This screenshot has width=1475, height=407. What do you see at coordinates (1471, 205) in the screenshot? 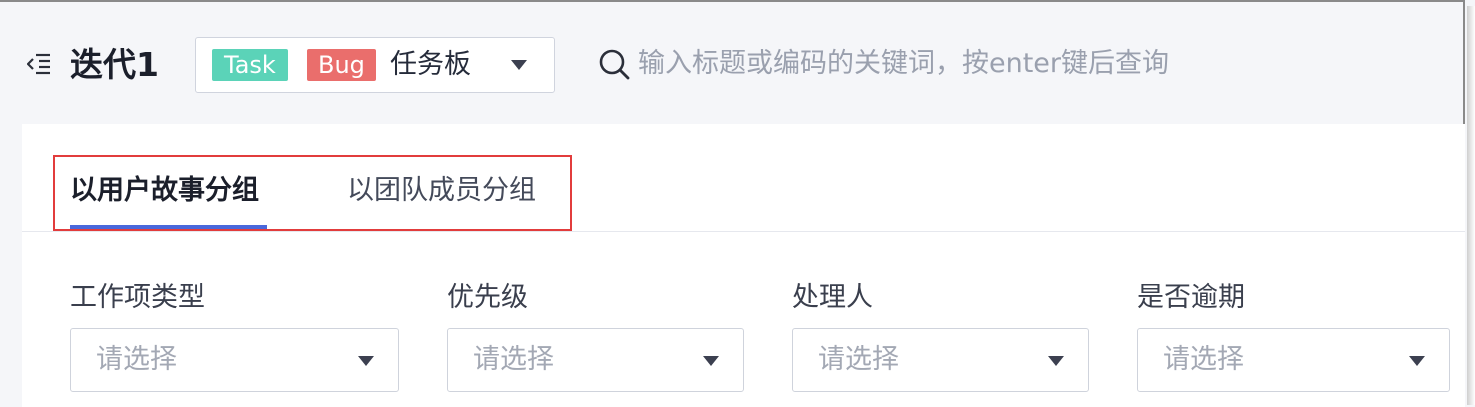
I see `window-shadow` at bounding box center [1471, 205].